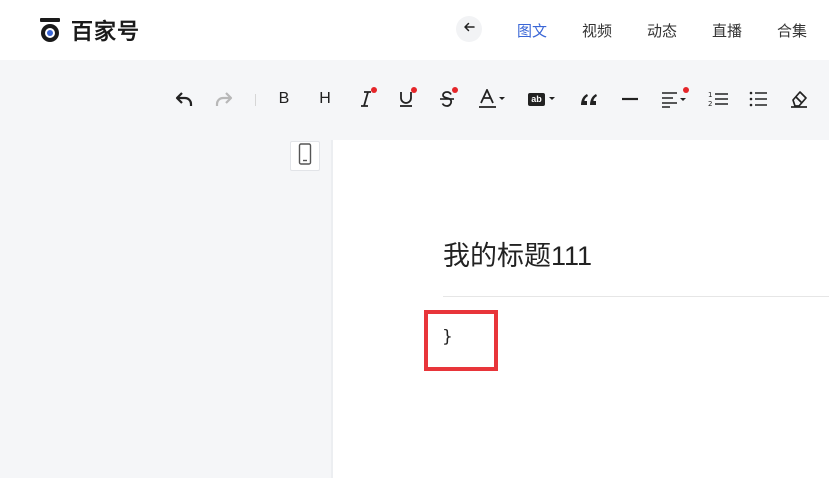 The width and height of the screenshot is (829, 478). I want to click on tab-moments: 动态, so click(662, 30).